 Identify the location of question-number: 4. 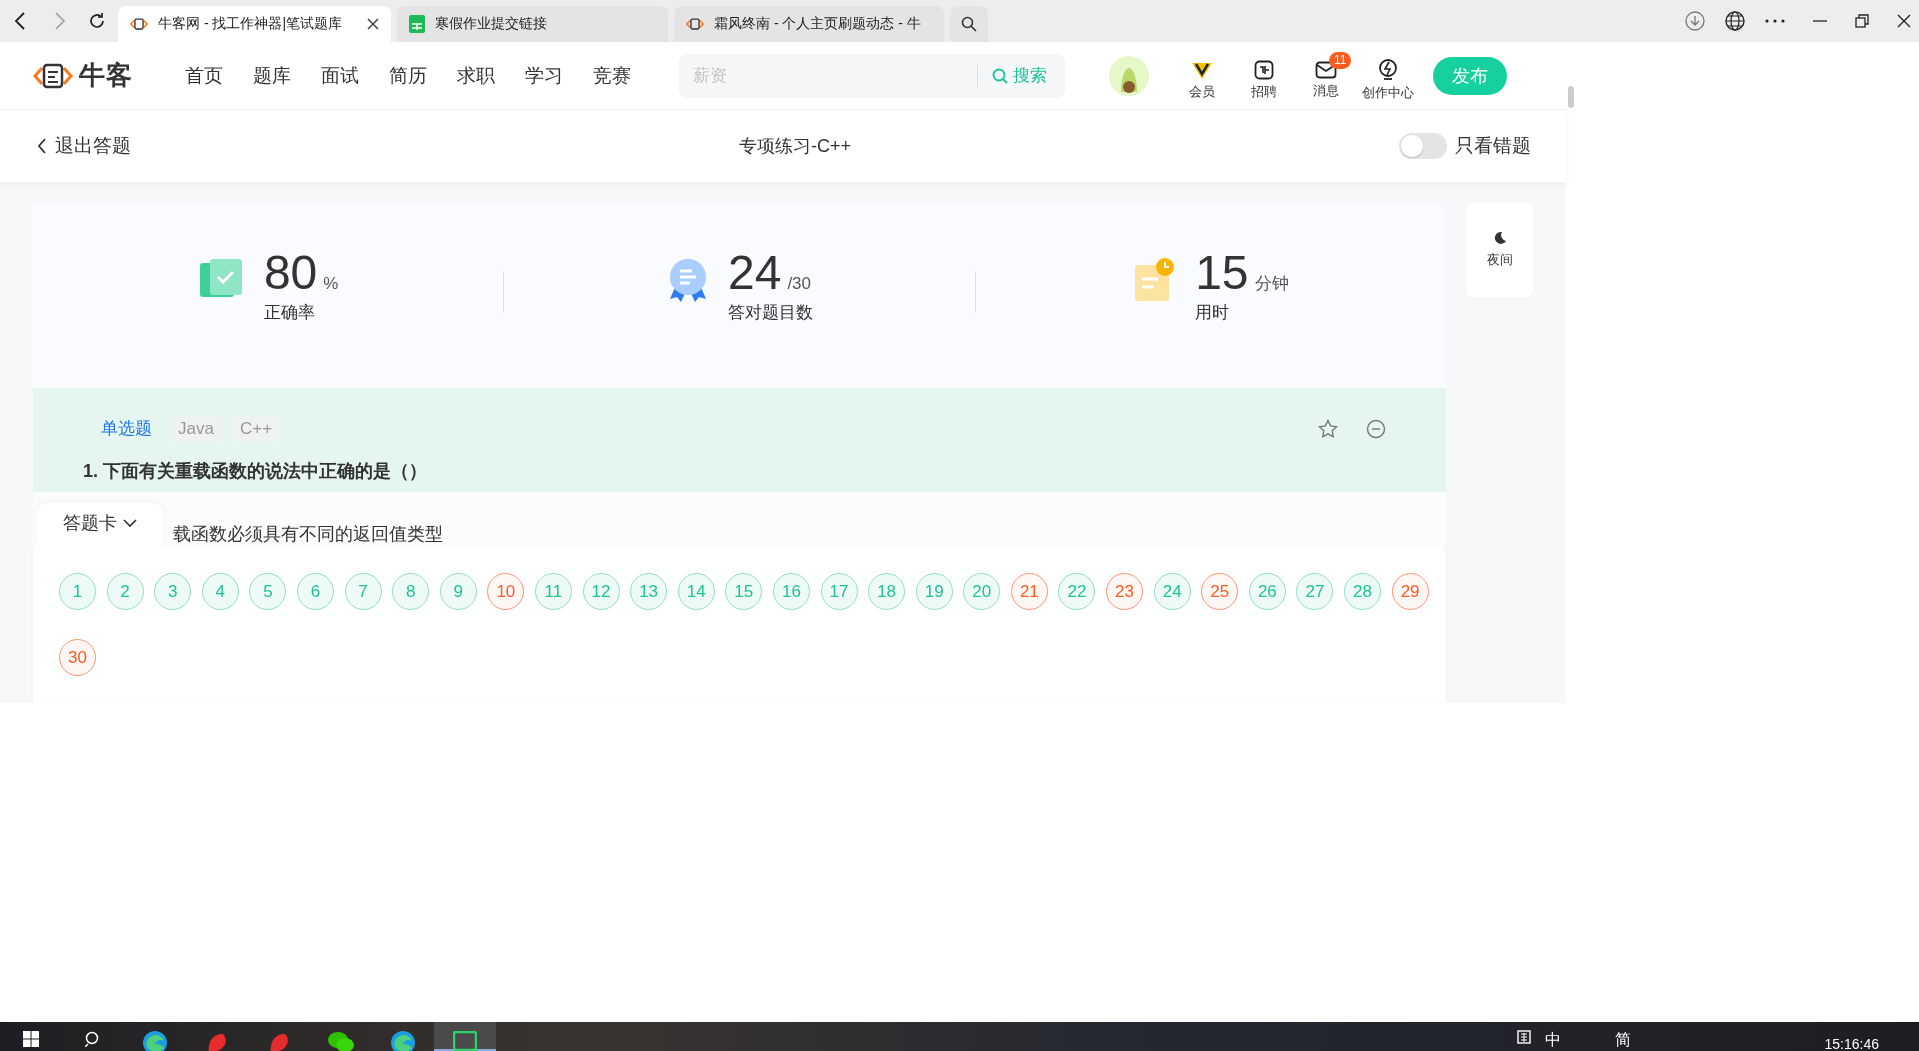
(220, 591).